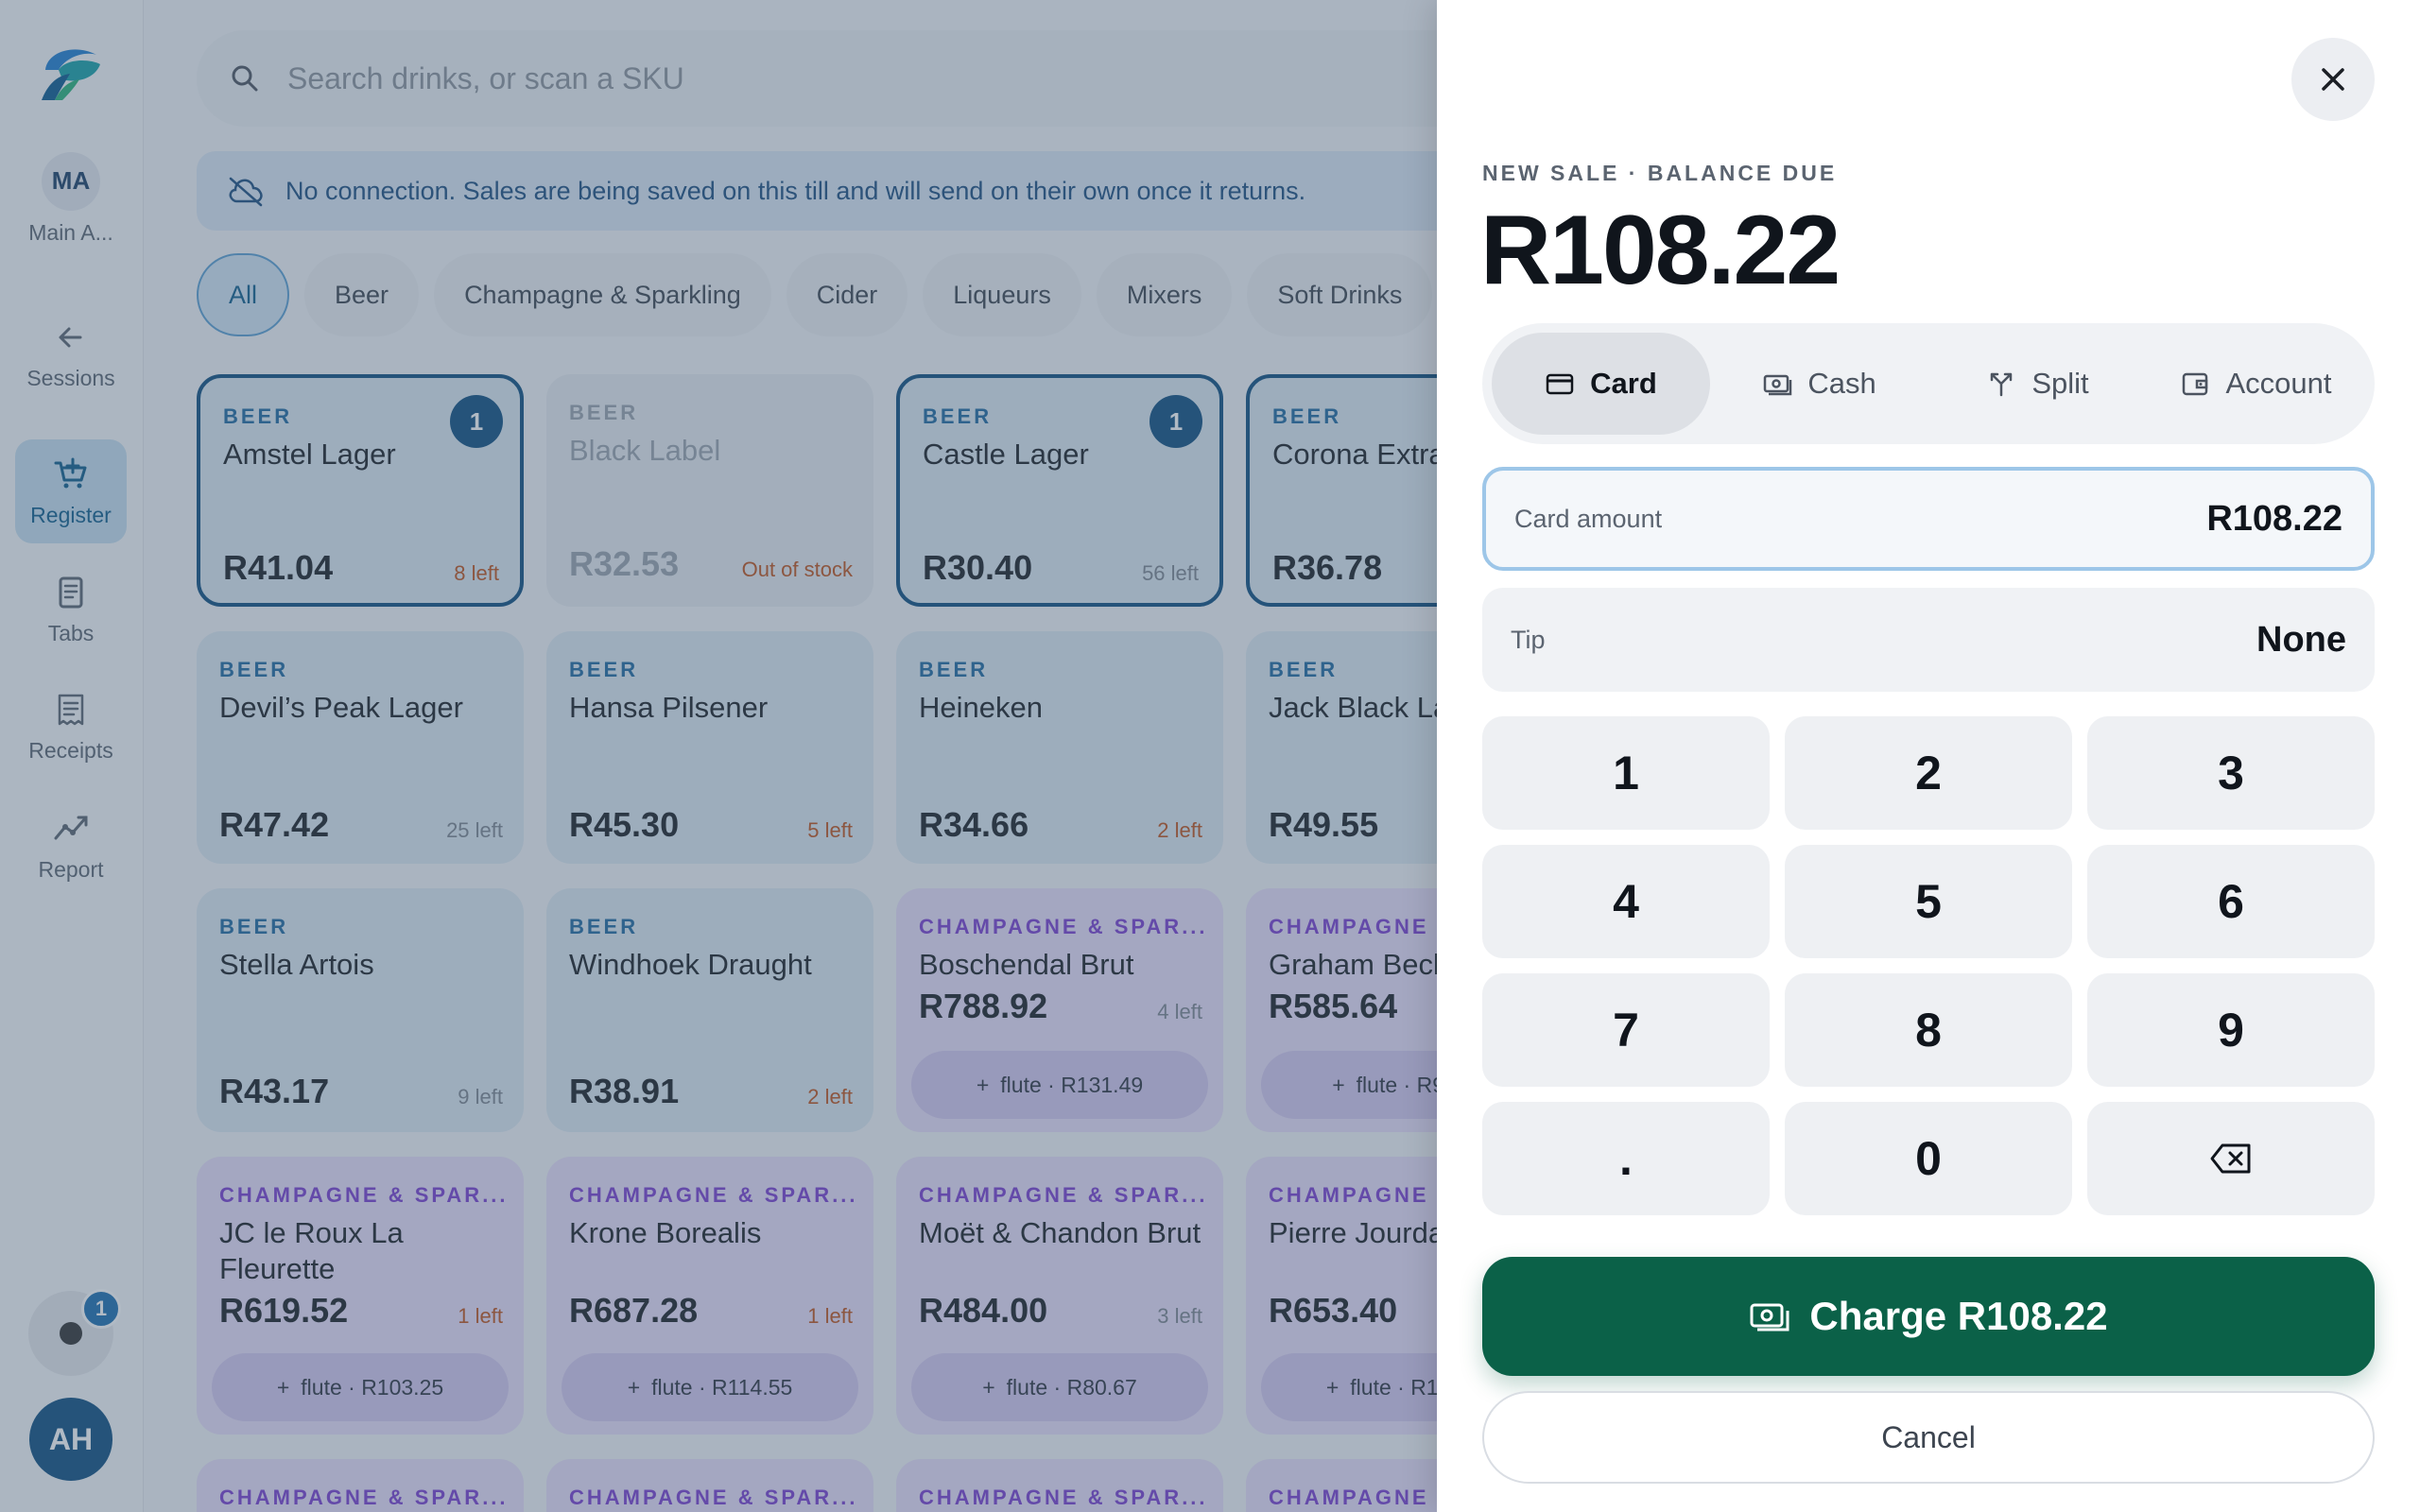 The height and width of the screenshot is (1512, 2420). Describe the element at coordinates (1588, 518) in the screenshot. I see `card-amount-label: Card amount` at that location.